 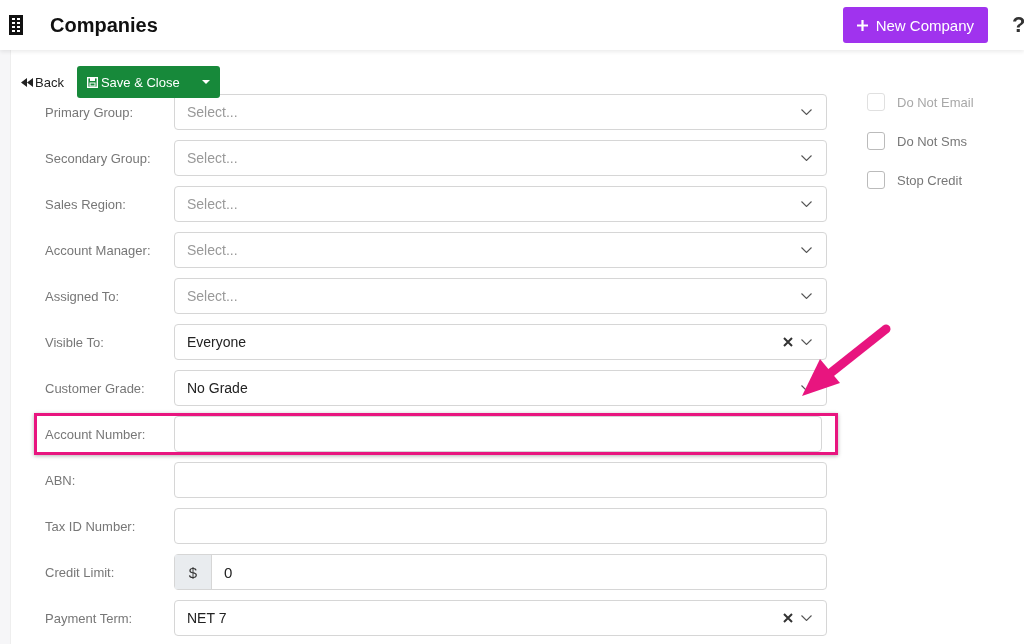 I want to click on new-company-button: New Company, so click(x=915, y=25).